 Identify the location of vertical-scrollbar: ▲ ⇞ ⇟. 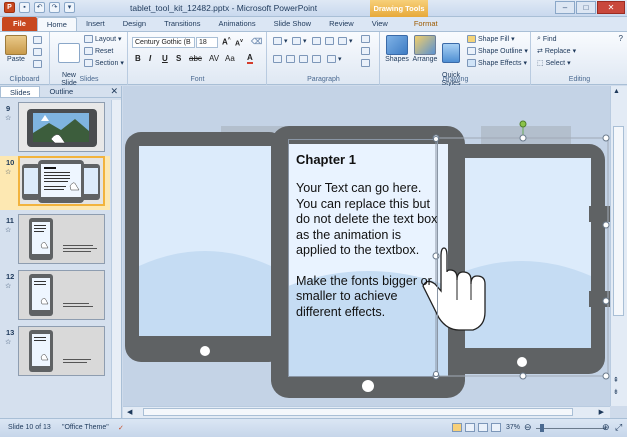
(618, 246).